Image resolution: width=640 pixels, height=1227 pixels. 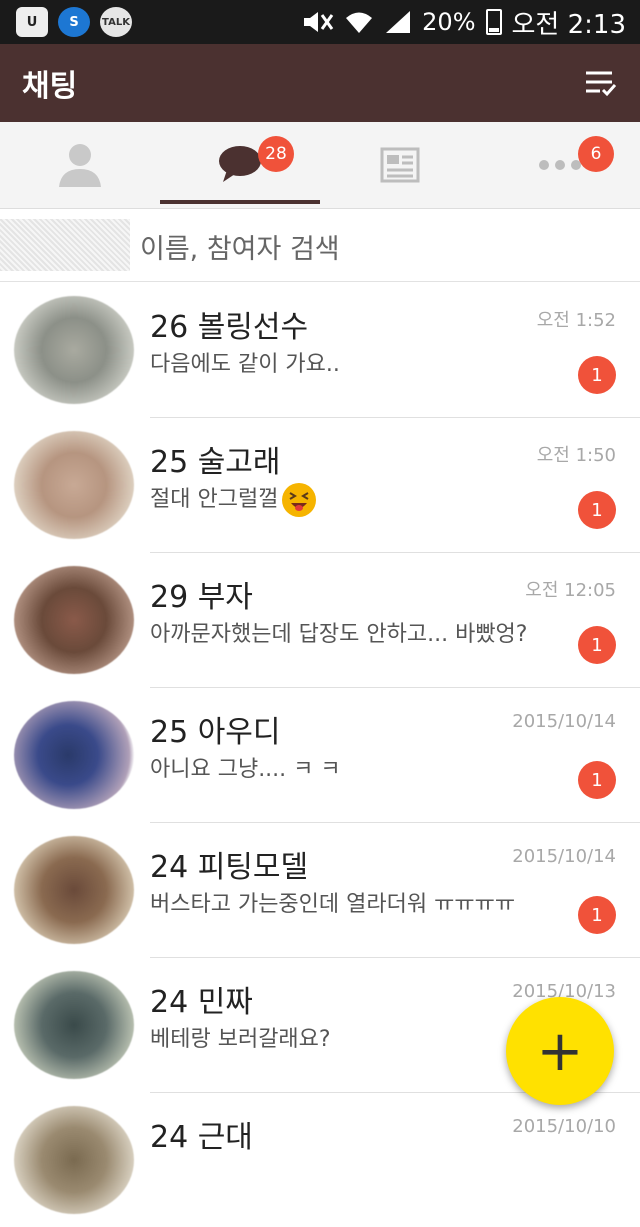 What do you see at coordinates (201, 1002) in the screenshot?
I see `chat-name: 24 민짜` at bounding box center [201, 1002].